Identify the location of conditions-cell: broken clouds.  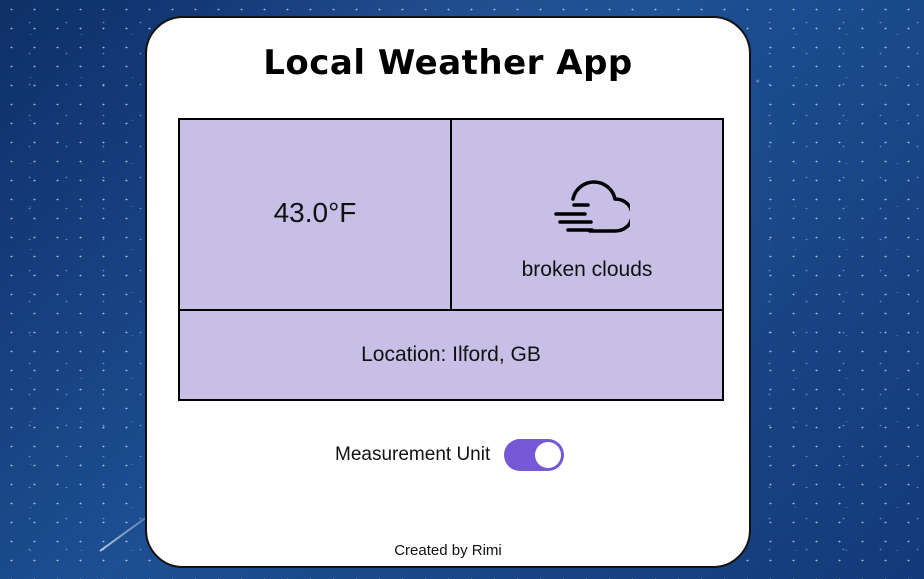
(587, 215).